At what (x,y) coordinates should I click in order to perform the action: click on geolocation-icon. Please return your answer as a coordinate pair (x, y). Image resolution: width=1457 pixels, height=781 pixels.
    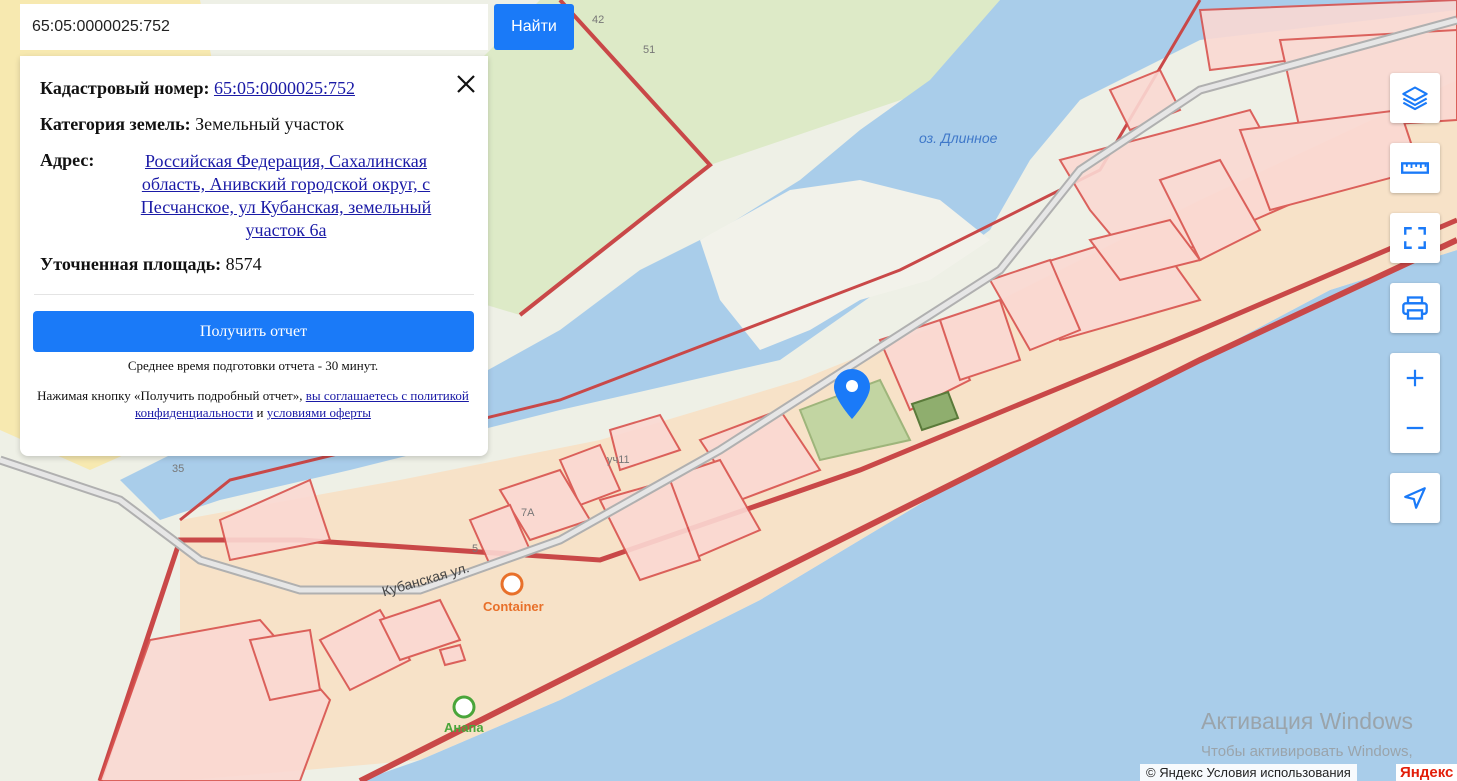
    Looking at the image, I should click on (1415, 498).